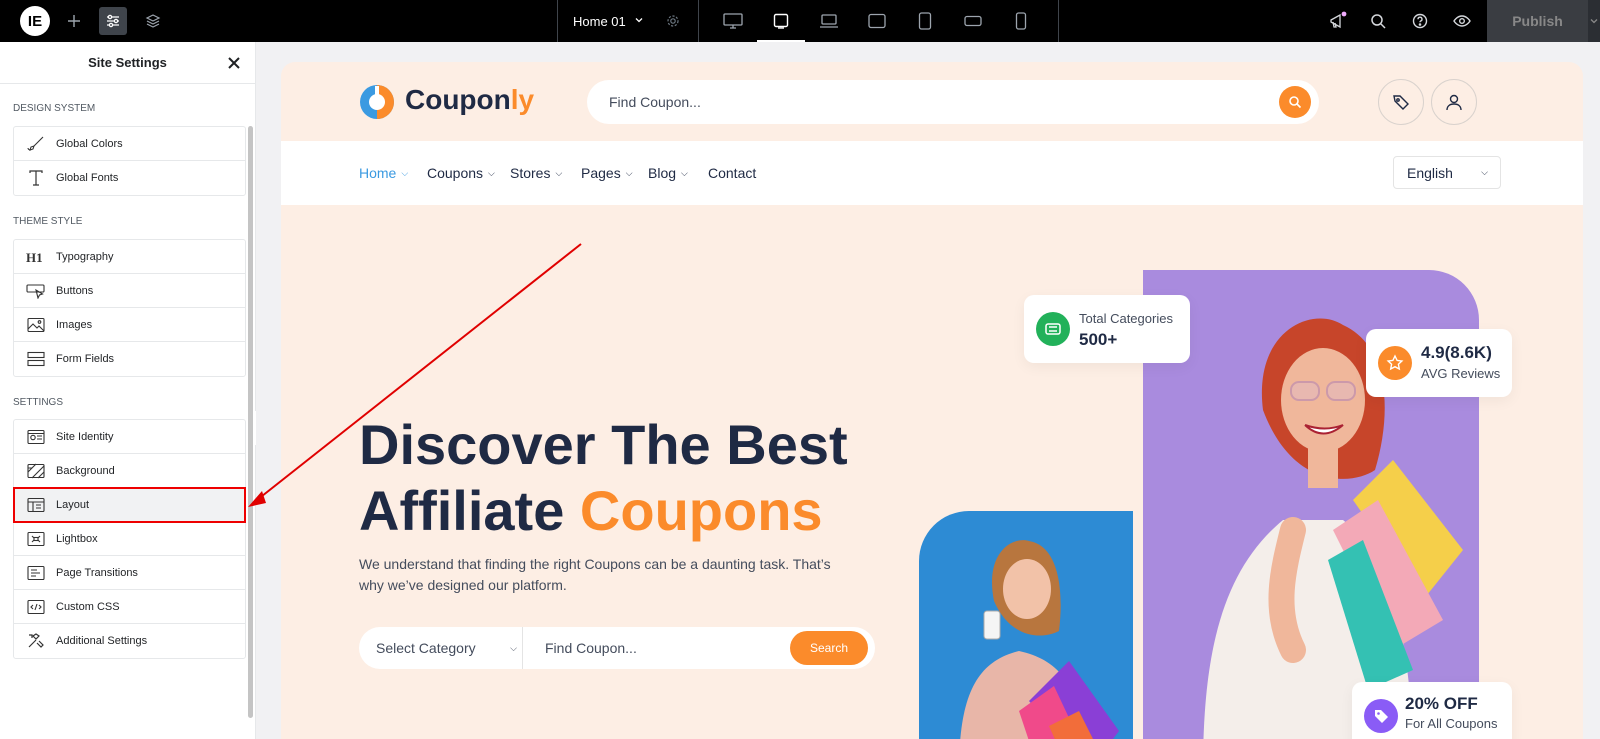 The image size is (1600, 739). What do you see at coordinates (1026, 625) in the screenshot?
I see `hero-image-woman-with-phone` at bounding box center [1026, 625].